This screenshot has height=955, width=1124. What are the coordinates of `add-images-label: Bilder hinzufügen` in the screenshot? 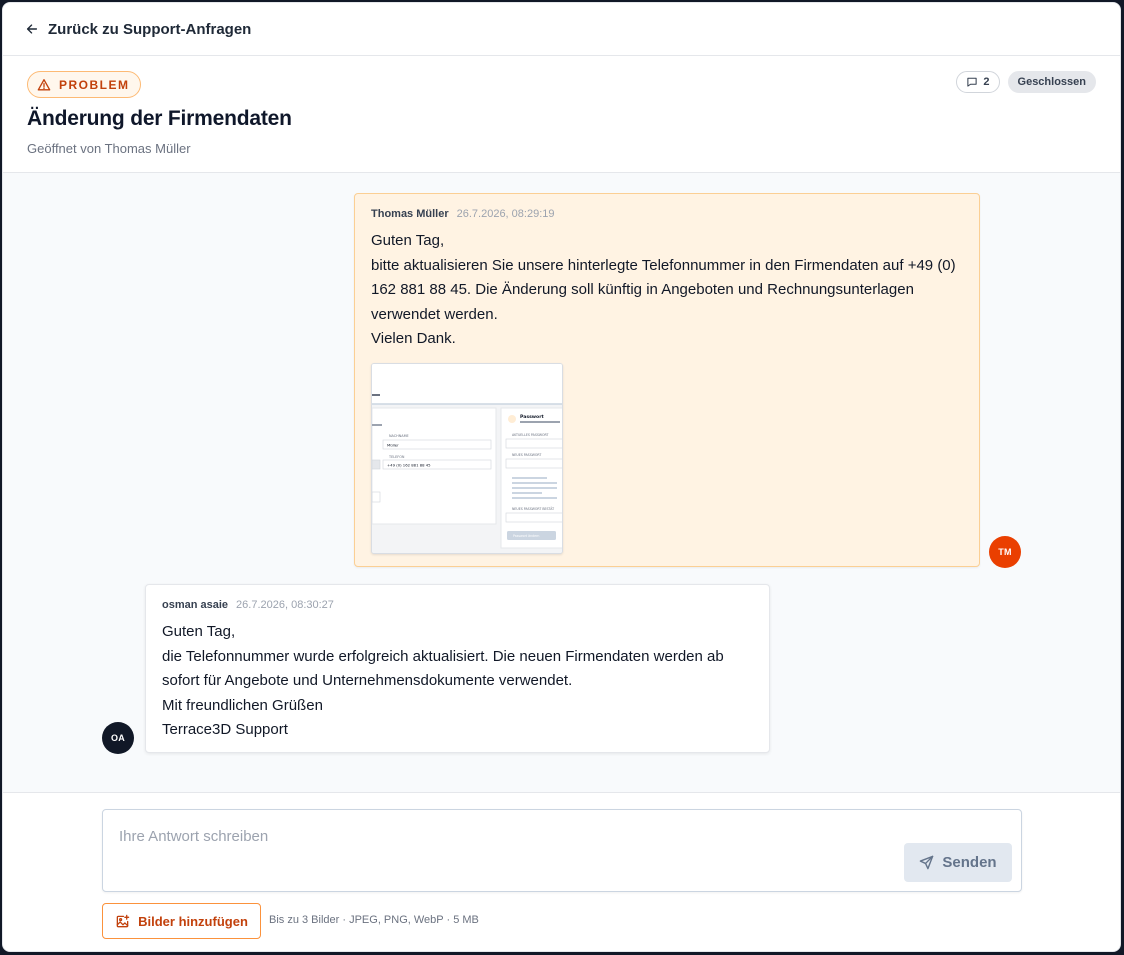 It's located at (193, 921).